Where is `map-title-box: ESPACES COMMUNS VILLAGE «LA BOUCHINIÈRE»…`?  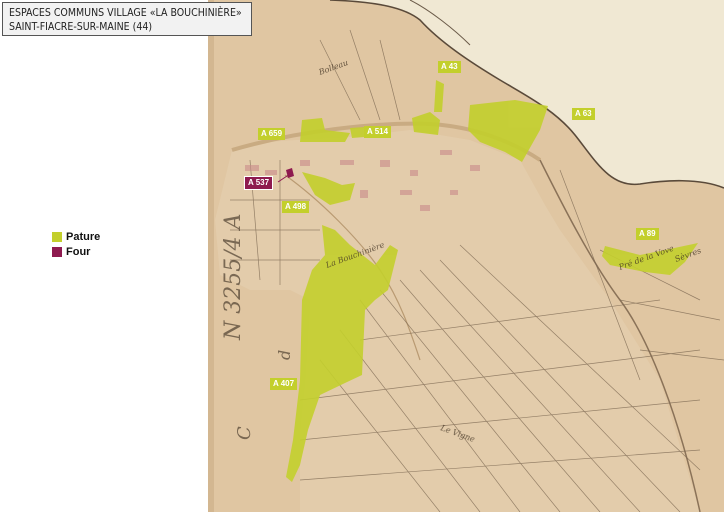
map-title-box: ESPACES COMMUNS VILLAGE «LA BOUCHINIÈRE»… is located at coordinates (127, 19).